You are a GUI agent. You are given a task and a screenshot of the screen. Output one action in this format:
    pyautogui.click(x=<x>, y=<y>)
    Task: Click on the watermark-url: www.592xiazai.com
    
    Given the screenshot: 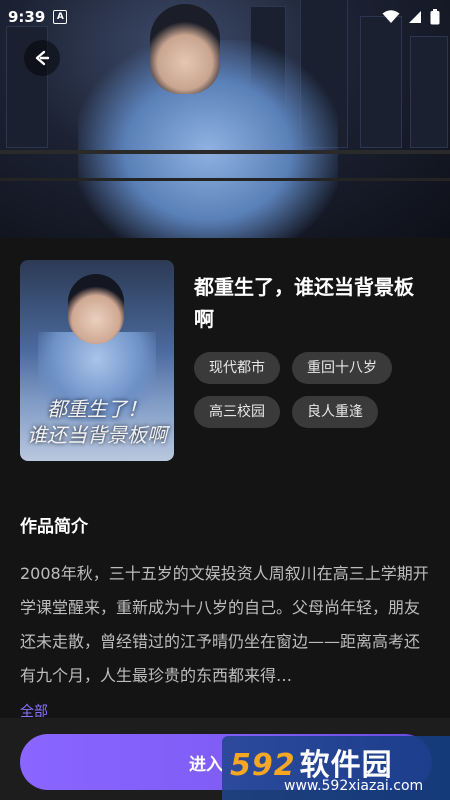 What is the action you would take?
    pyautogui.click(x=354, y=786)
    